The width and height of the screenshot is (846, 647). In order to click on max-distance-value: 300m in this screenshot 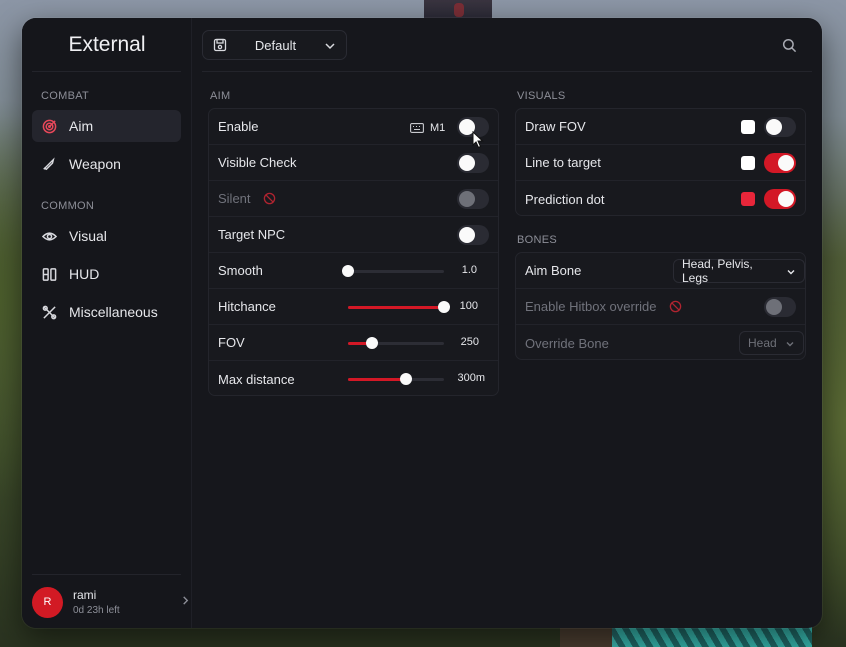, I will do `click(471, 378)`.